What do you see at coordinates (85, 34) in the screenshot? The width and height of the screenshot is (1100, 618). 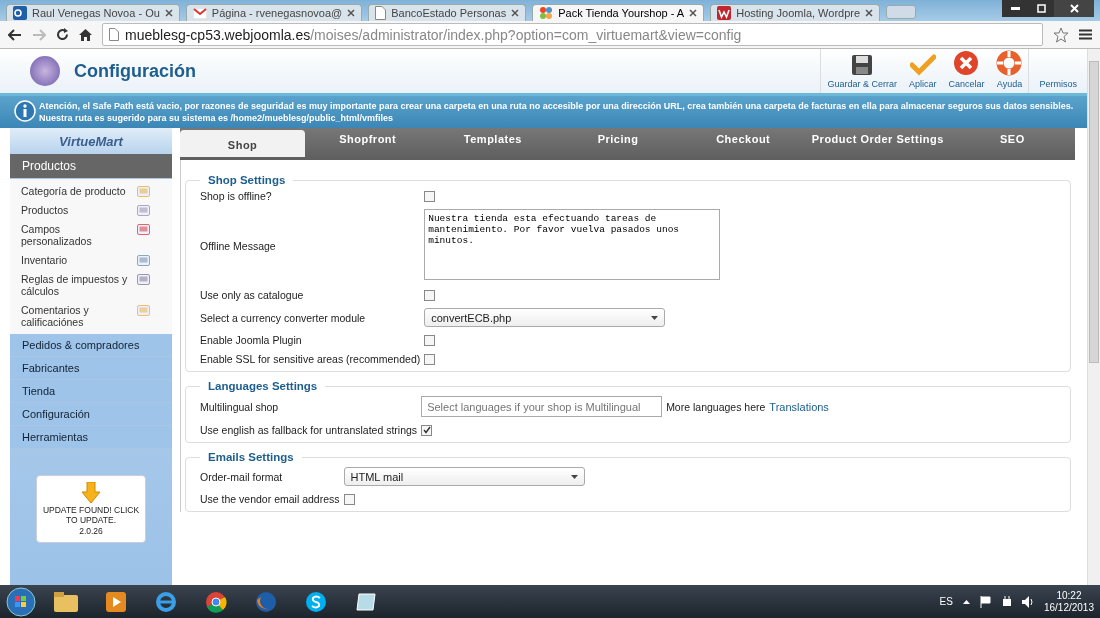 I see `home-icon` at bounding box center [85, 34].